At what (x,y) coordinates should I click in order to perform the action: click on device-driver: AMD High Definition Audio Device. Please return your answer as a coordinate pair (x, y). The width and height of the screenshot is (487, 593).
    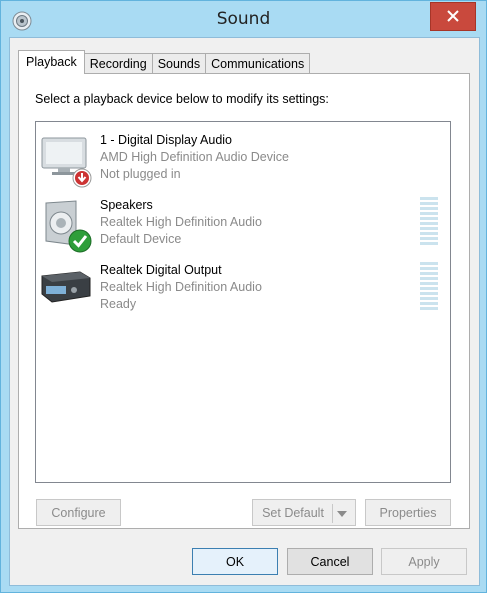
    Looking at the image, I should click on (194, 157).